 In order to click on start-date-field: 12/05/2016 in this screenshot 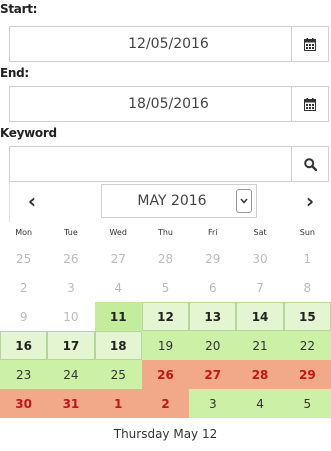, I will do `click(169, 44)`.